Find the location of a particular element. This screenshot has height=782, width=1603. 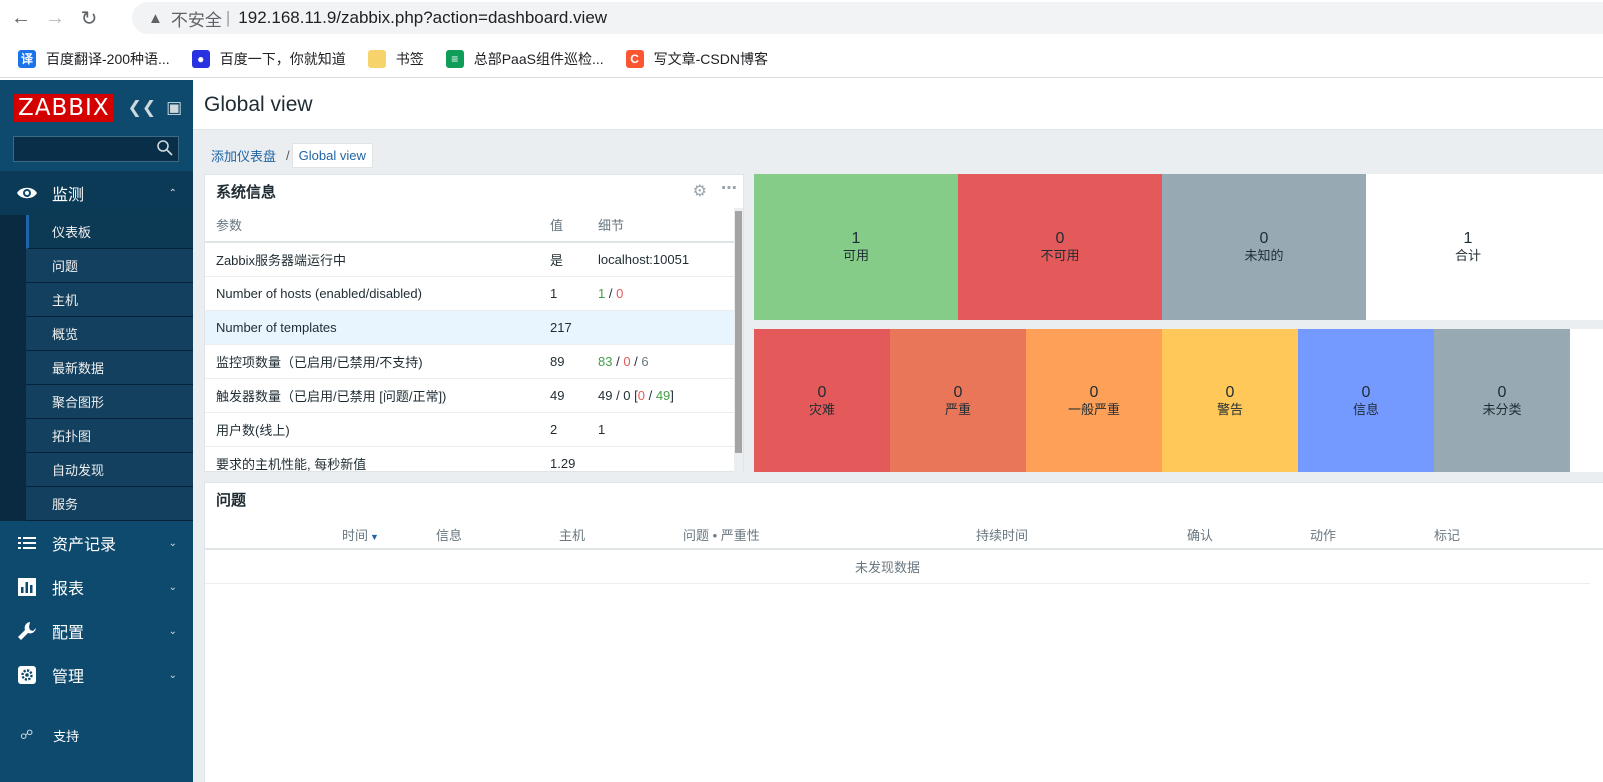

back-icon: ← is located at coordinates (21, 18).